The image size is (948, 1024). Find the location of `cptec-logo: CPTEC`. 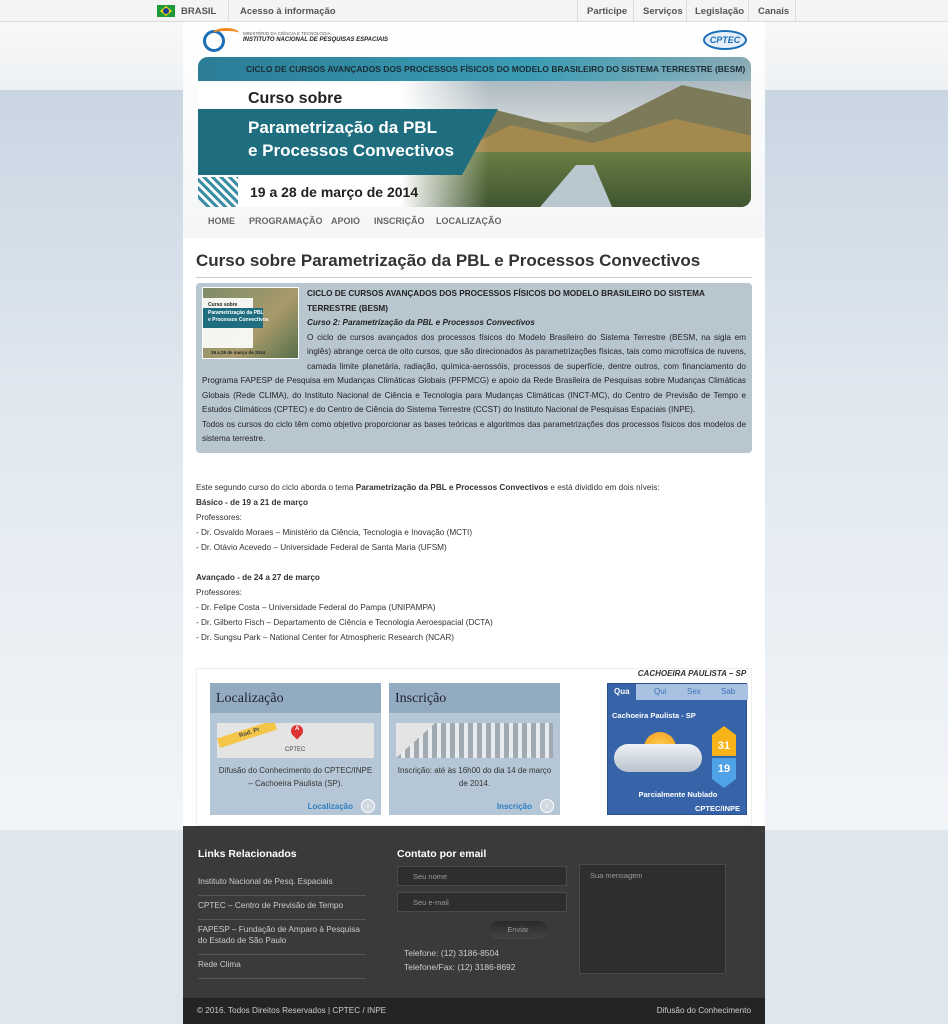

cptec-logo: CPTEC is located at coordinates (725, 40).